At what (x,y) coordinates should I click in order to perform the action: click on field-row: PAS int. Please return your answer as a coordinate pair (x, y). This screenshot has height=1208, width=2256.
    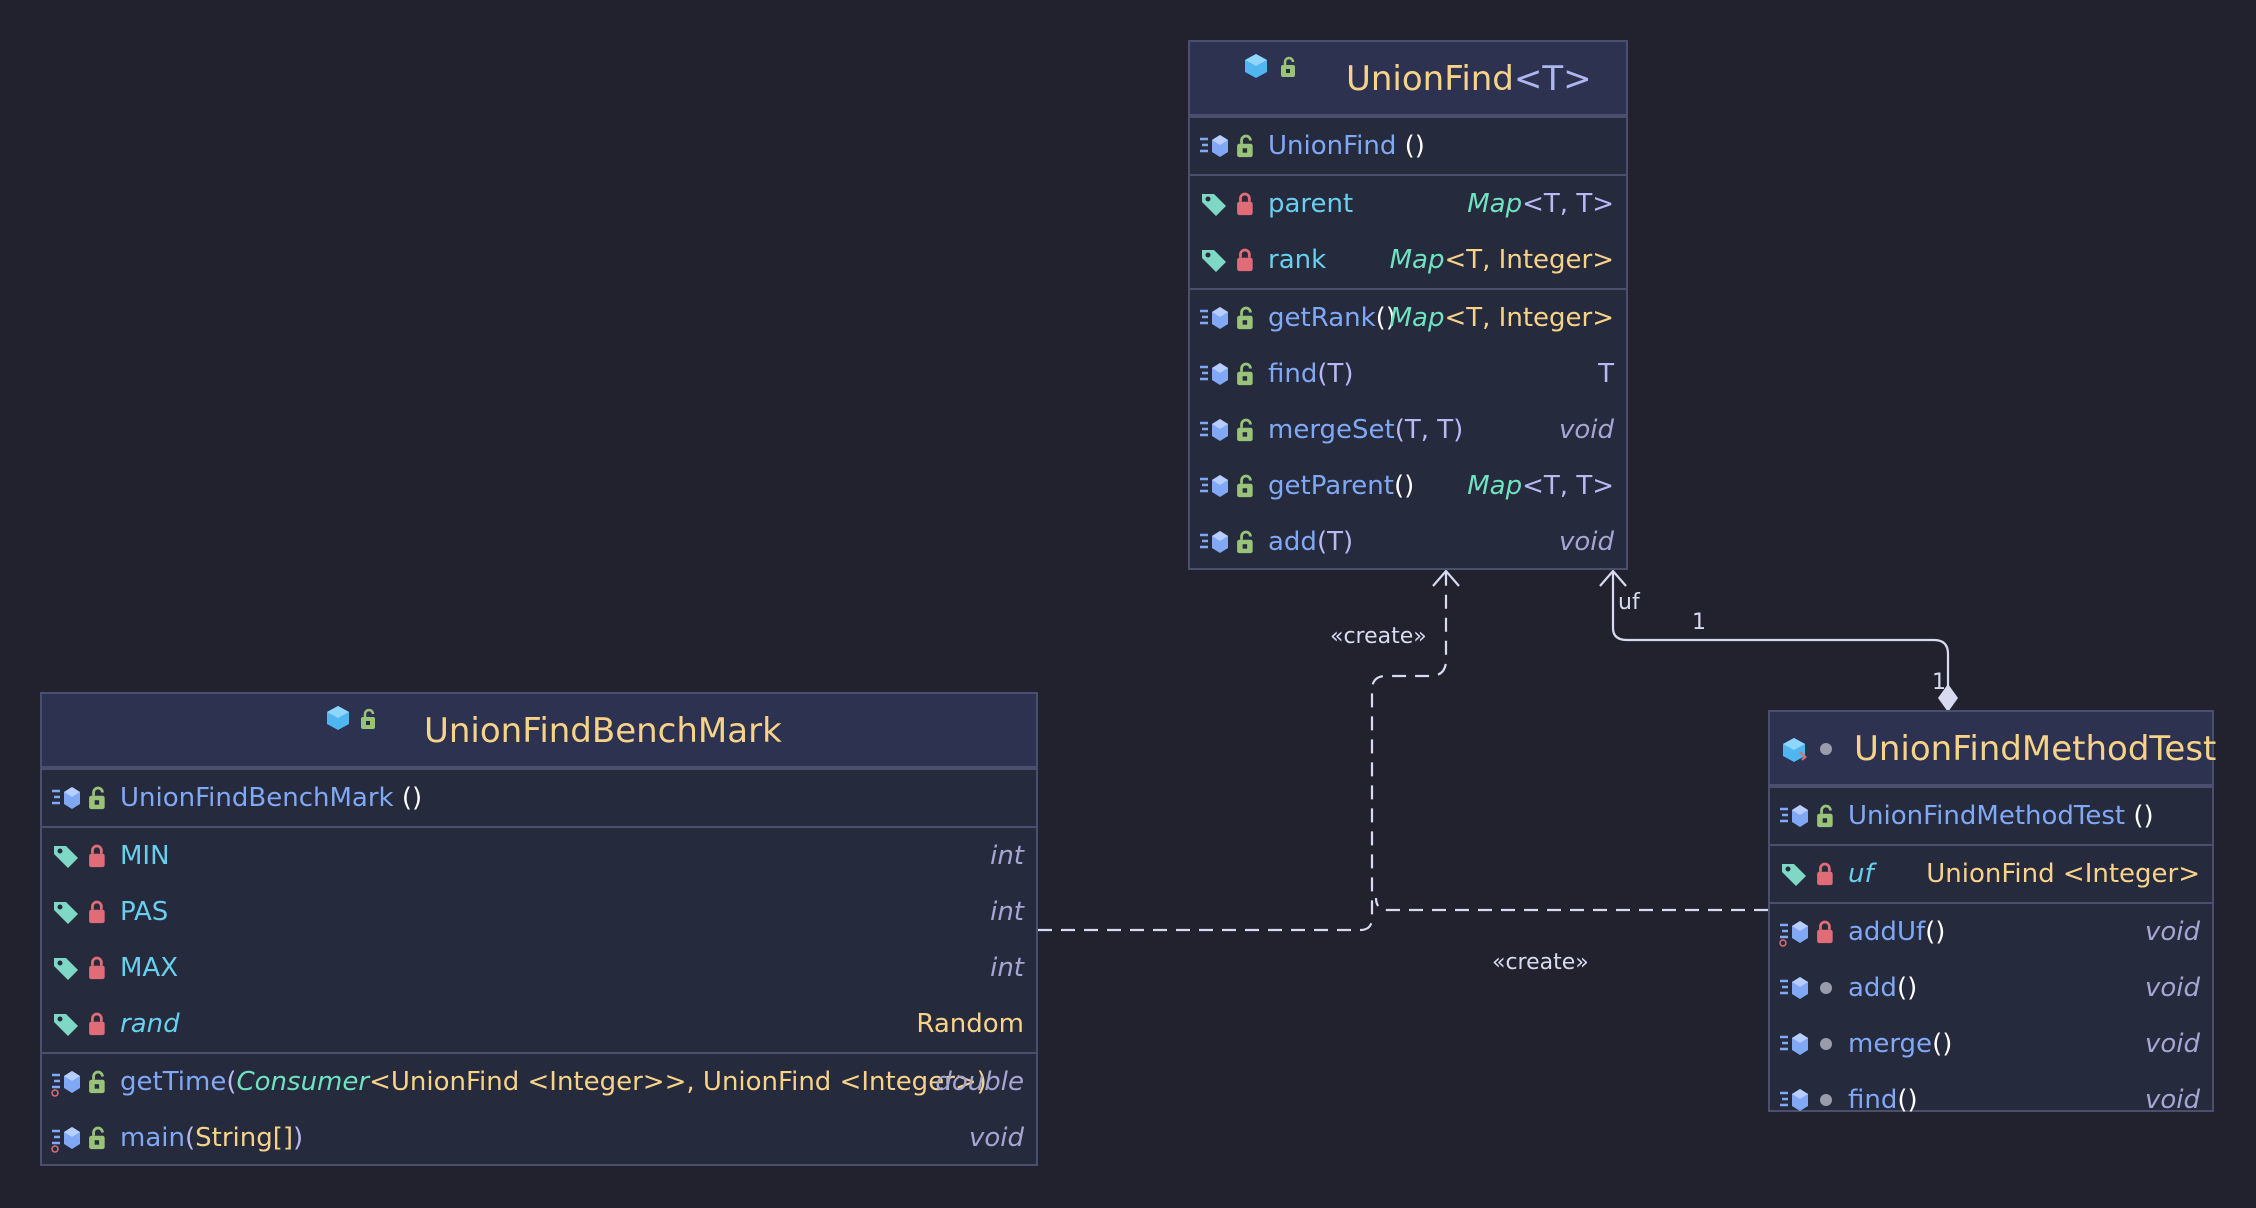
    Looking at the image, I should click on (539, 912).